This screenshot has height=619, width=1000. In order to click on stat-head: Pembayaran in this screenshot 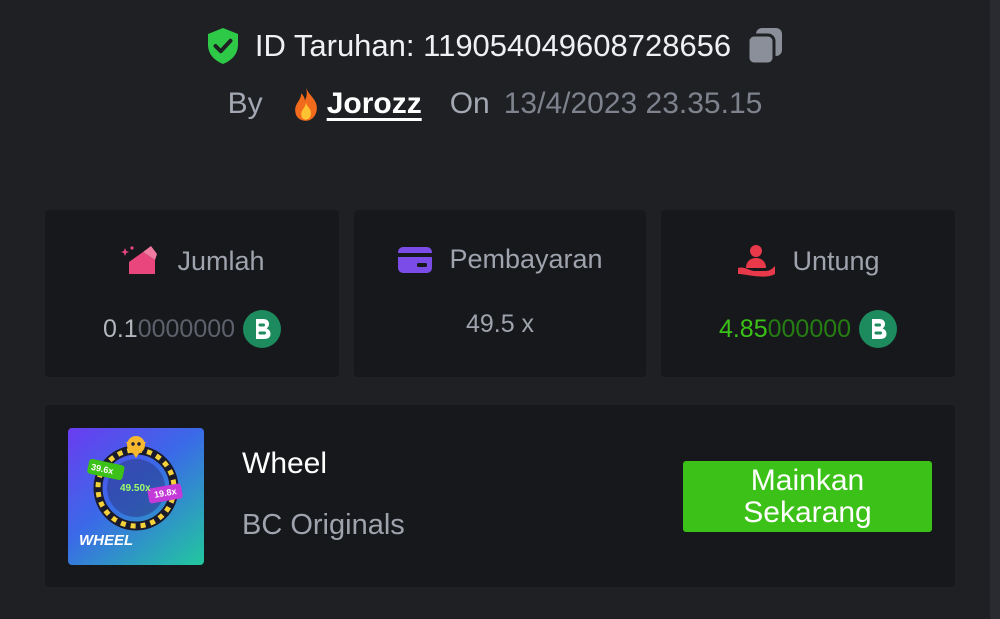, I will do `click(500, 259)`.